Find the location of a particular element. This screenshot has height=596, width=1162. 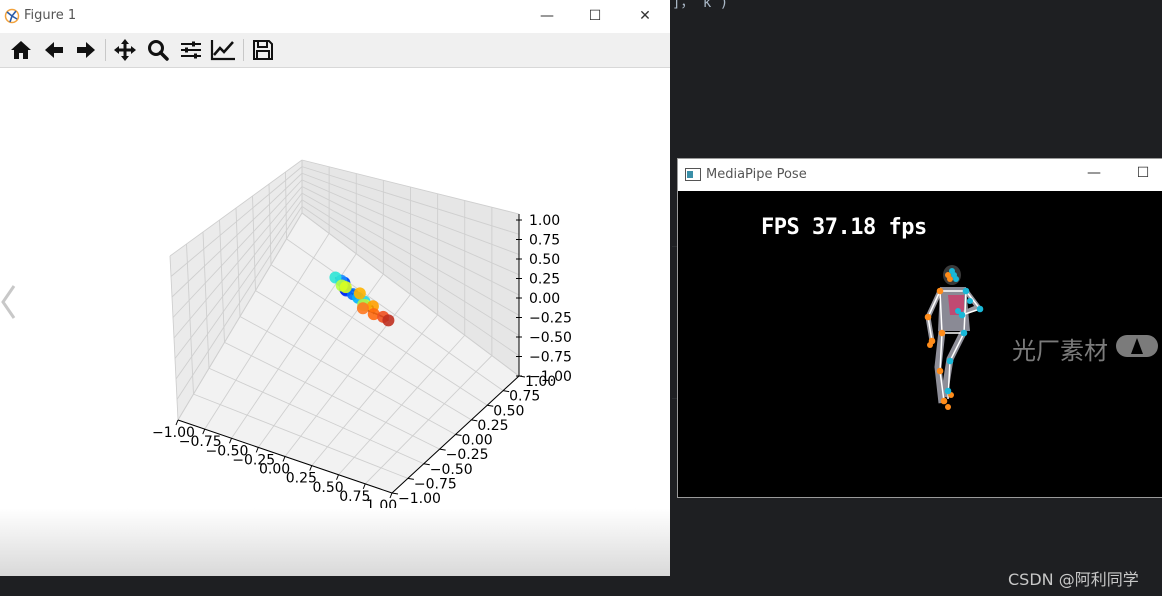

z-tick-label: 0.00 is located at coordinates (544, 299).